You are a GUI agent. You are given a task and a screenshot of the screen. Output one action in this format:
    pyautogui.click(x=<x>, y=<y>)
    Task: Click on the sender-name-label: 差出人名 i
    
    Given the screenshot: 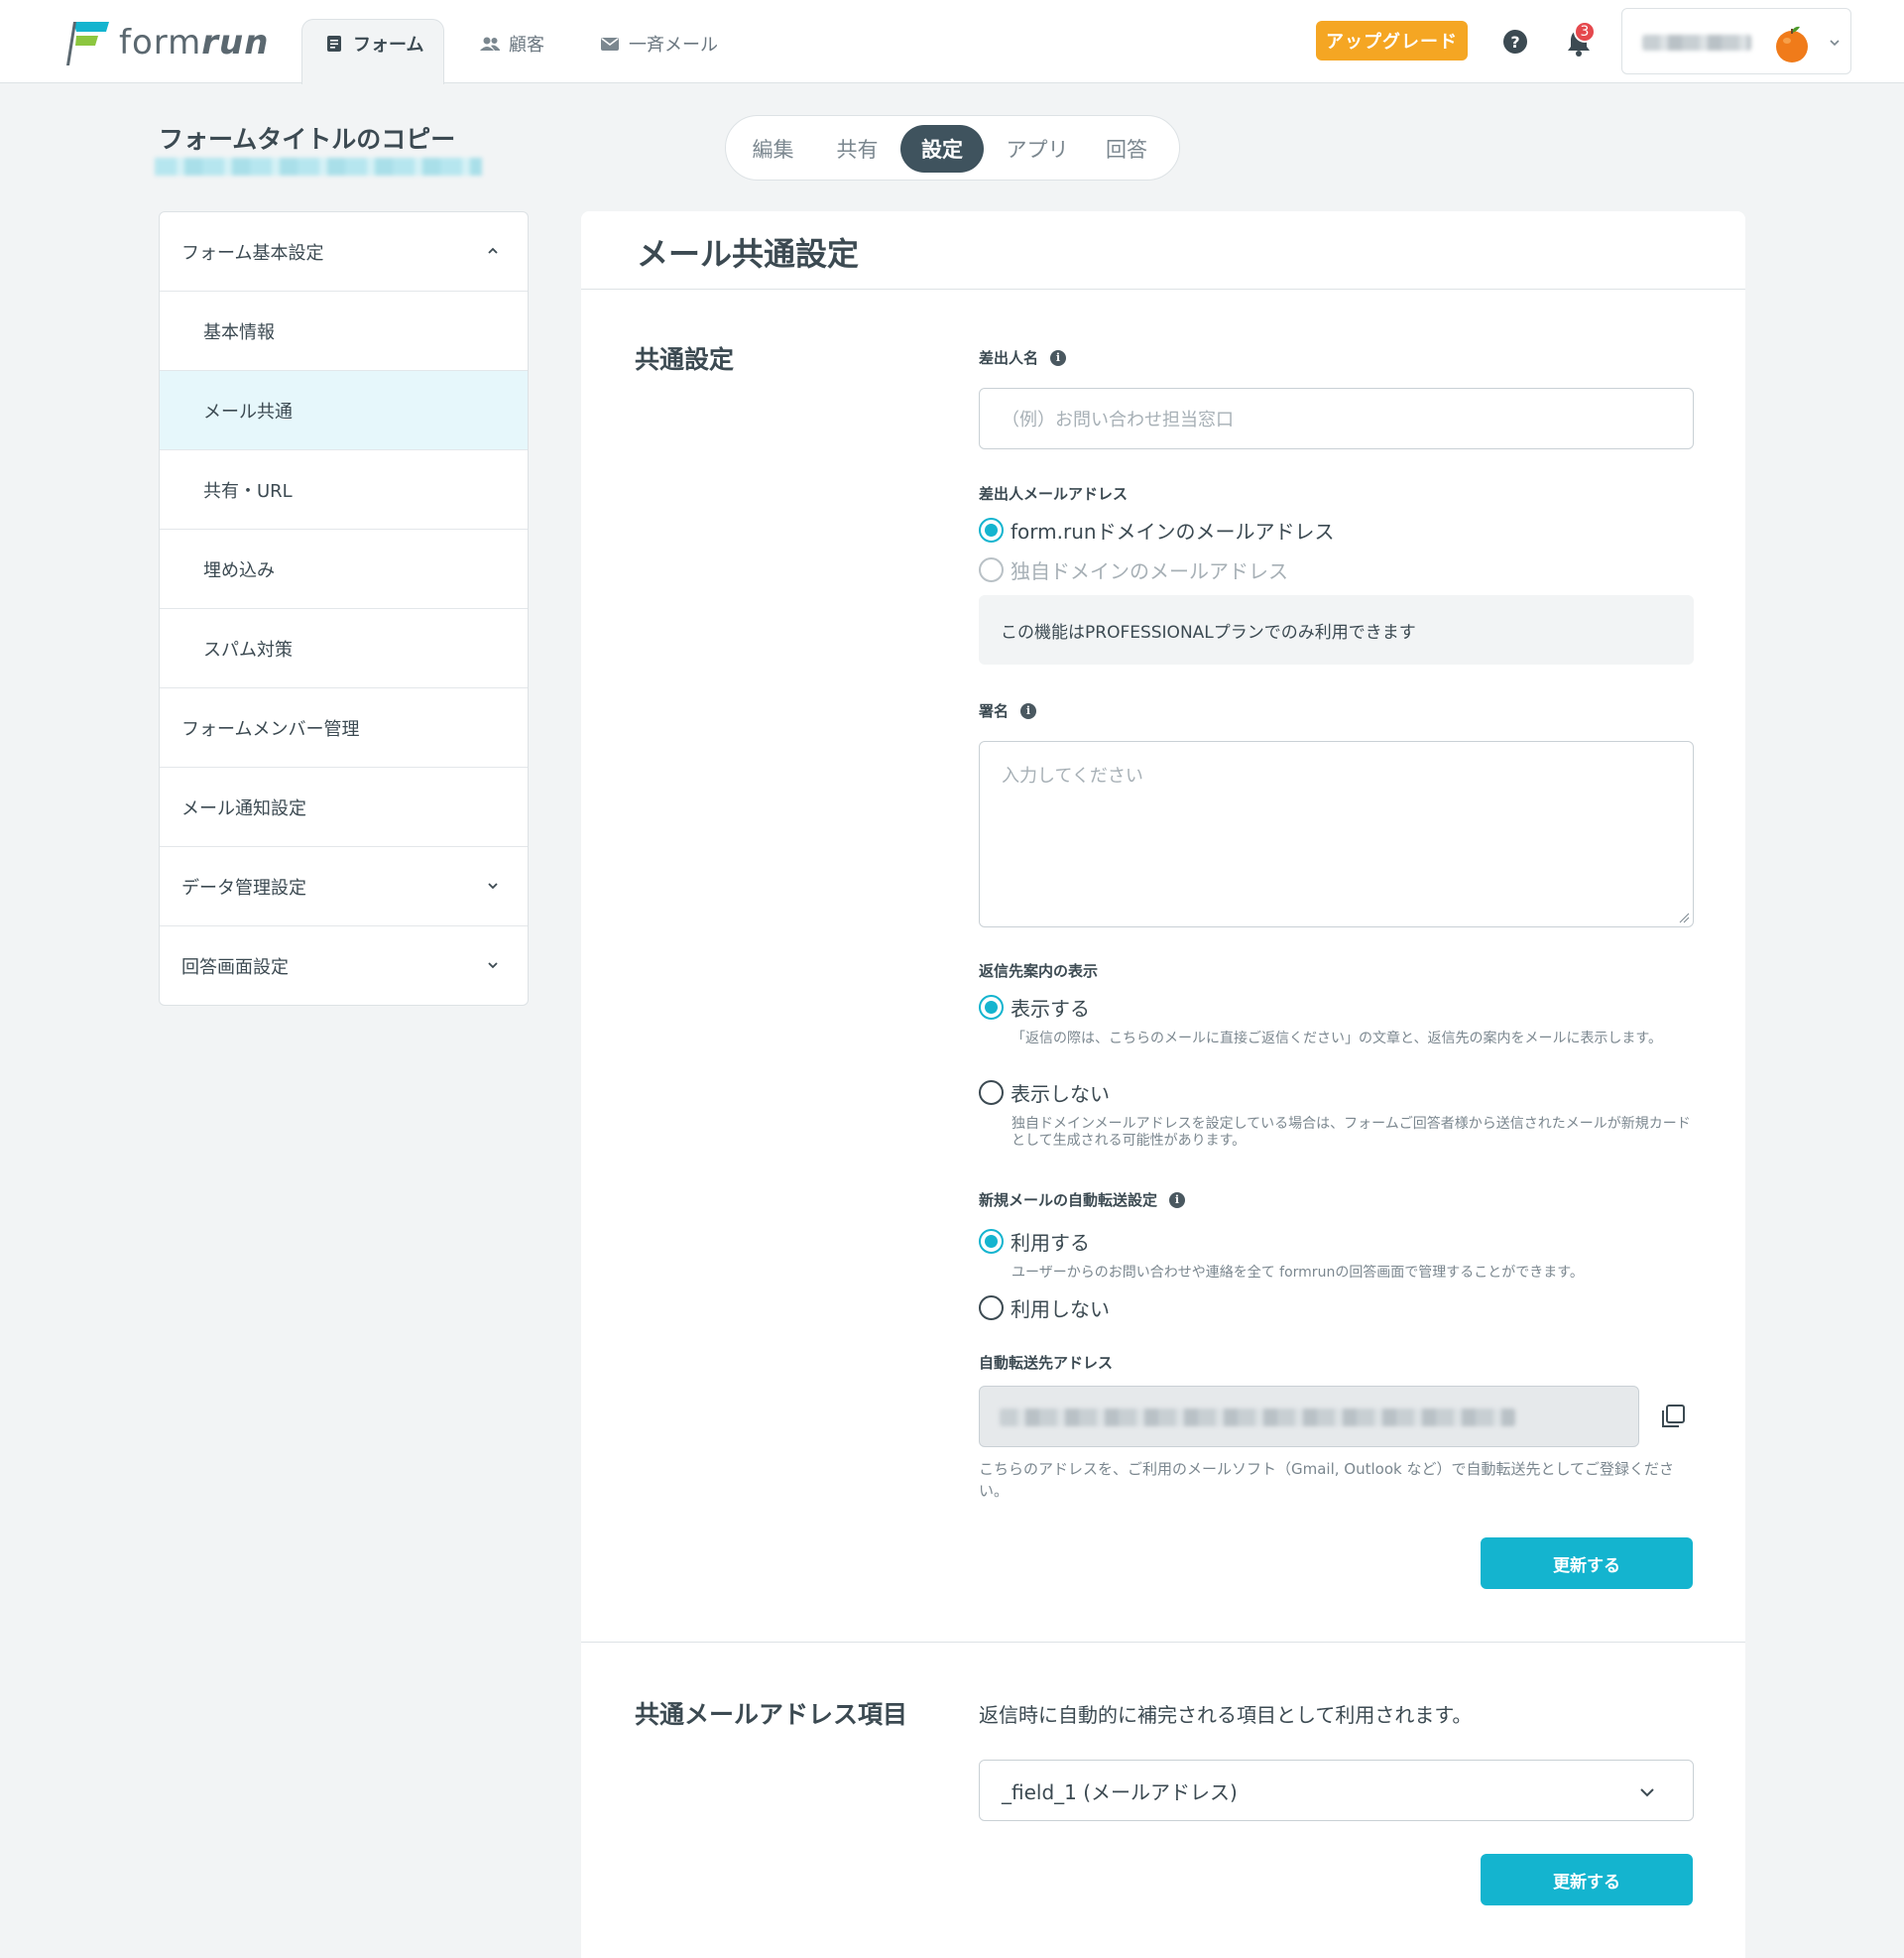 What is the action you would take?
    pyautogui.click(x=1023, y=357)
    